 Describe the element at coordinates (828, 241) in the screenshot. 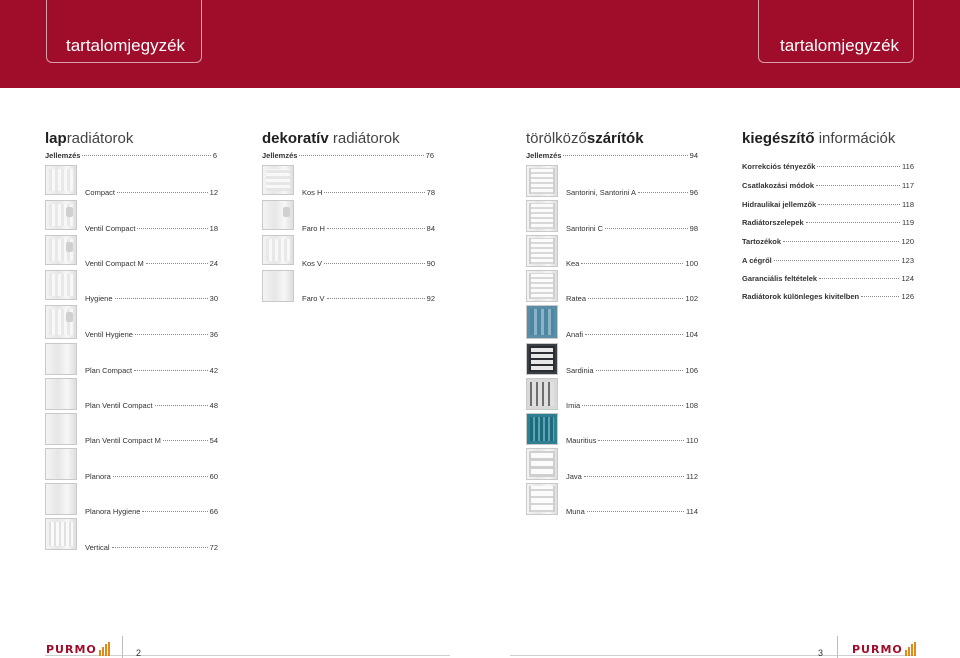

I see `toc-entry: Tartozékok 120` at that location.